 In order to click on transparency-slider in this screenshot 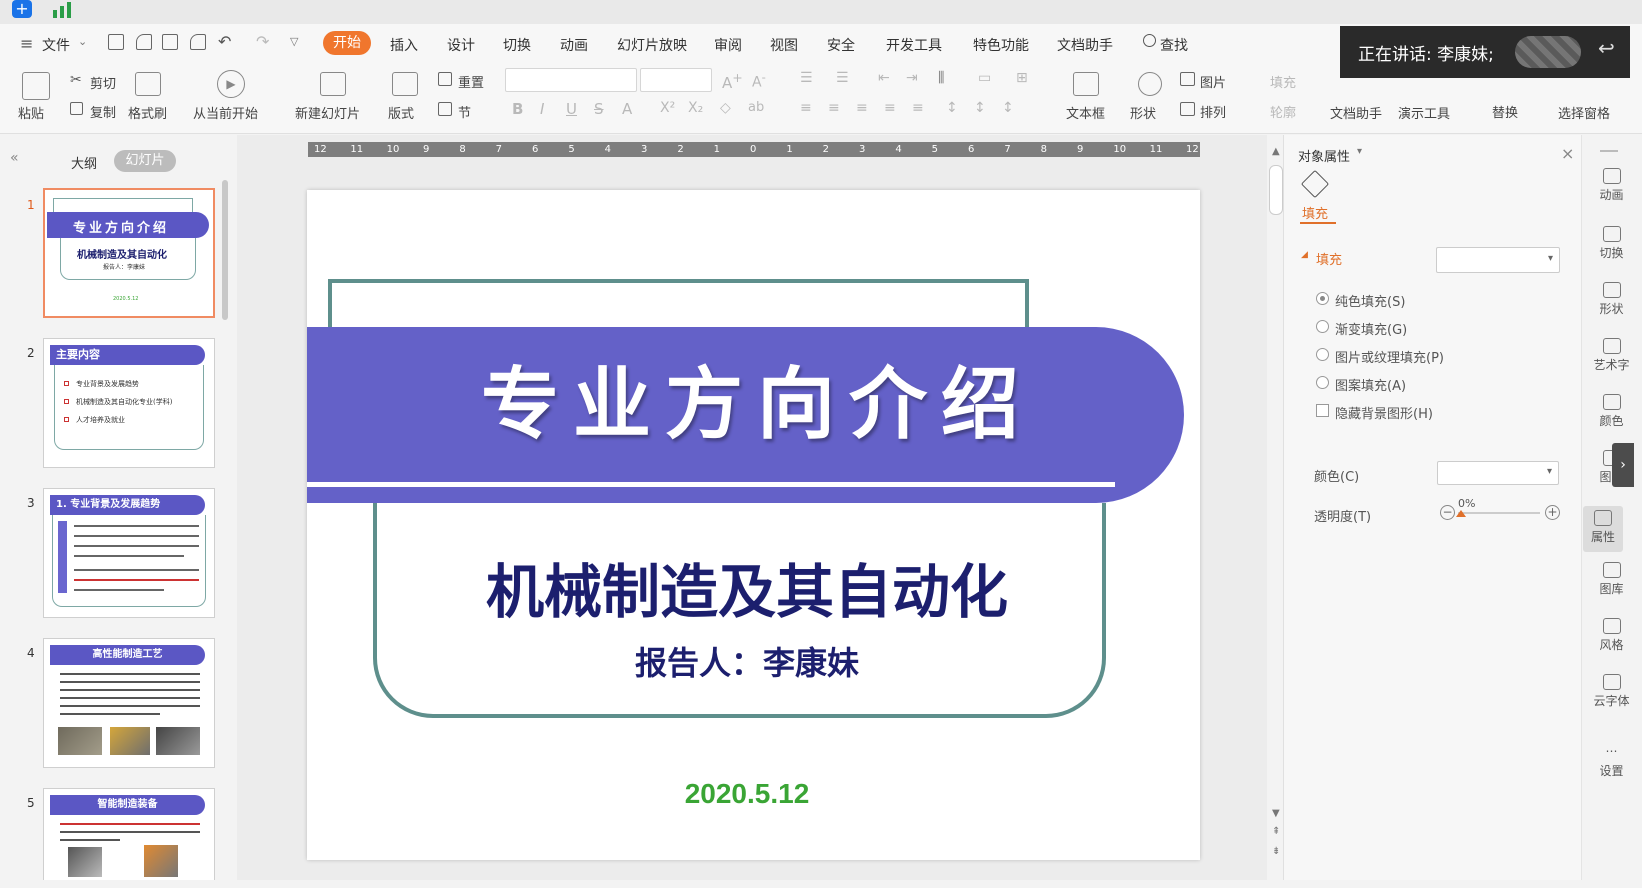, I will do `click(1499, 513)`.